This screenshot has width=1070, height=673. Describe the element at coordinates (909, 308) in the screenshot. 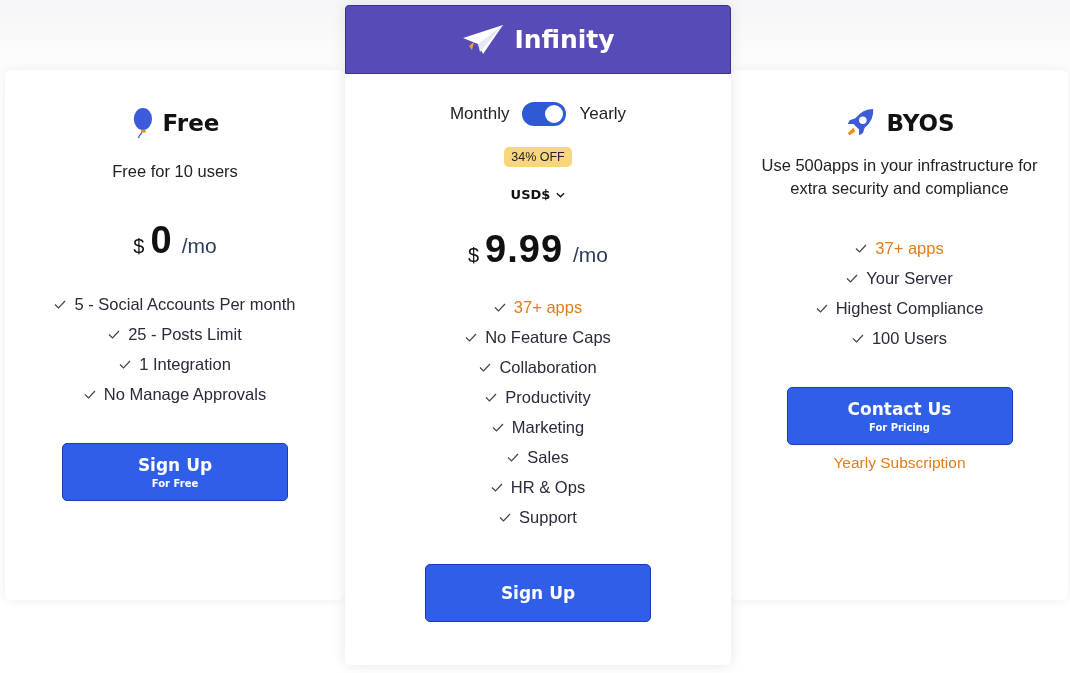

I see `feature-text: Highest Compliance` at that location.